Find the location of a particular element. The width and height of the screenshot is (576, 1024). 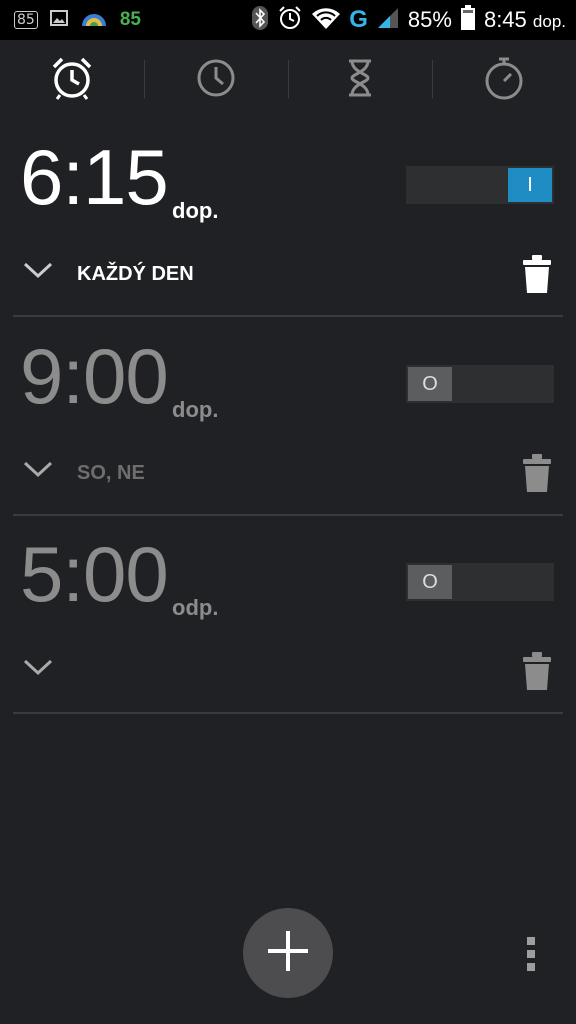

tab-clock is located at coordinates (216, 80).